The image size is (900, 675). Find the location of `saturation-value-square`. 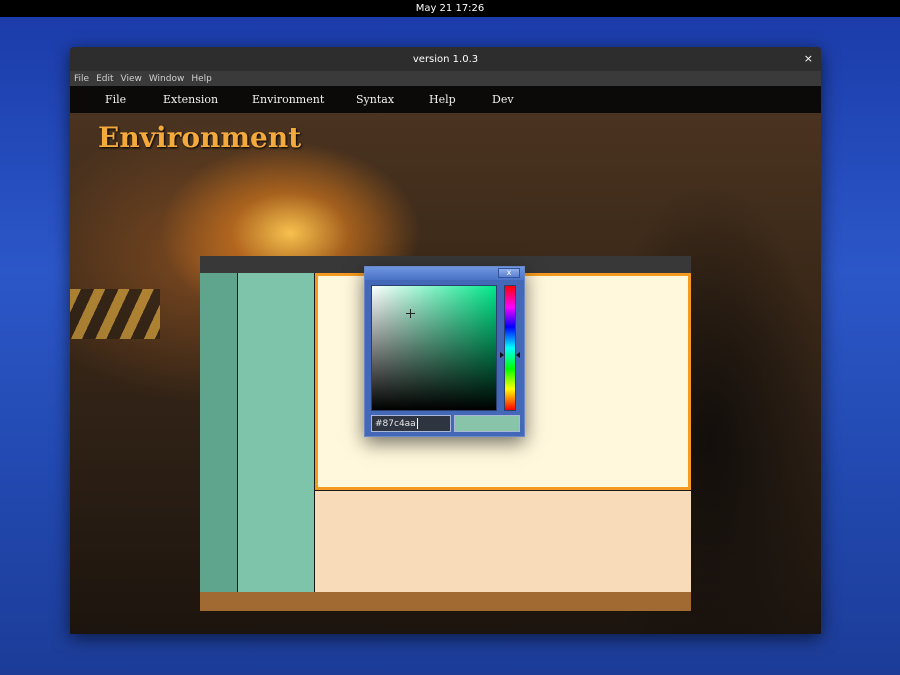

saturation-value-square is located at coordinates (434, 348).